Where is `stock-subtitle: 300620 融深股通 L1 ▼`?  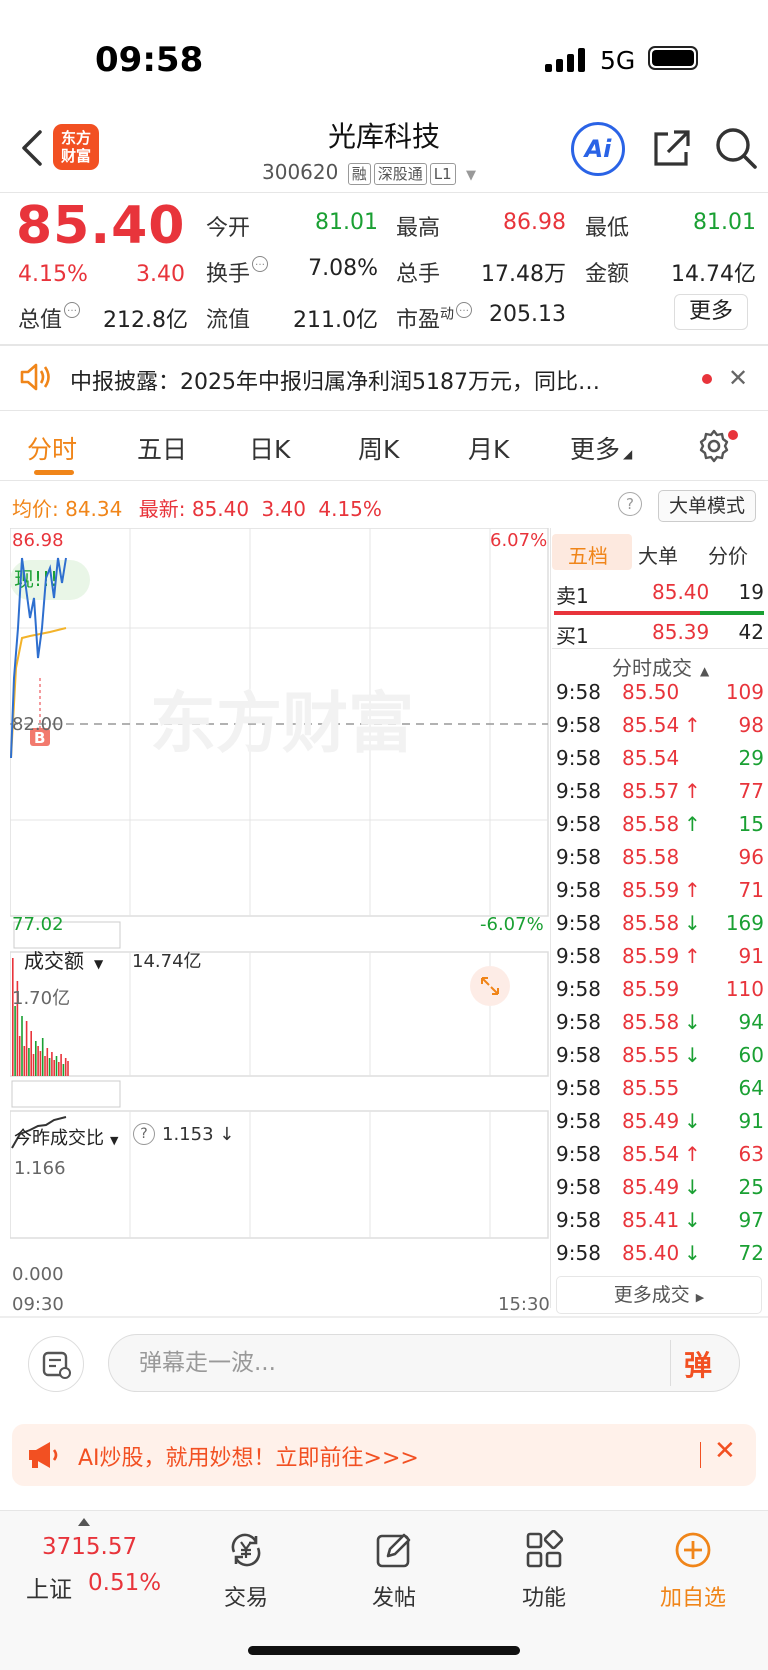 stock-subtitle: 300620 融深股通 L1 ▼ is located at coordinates (369, 172).